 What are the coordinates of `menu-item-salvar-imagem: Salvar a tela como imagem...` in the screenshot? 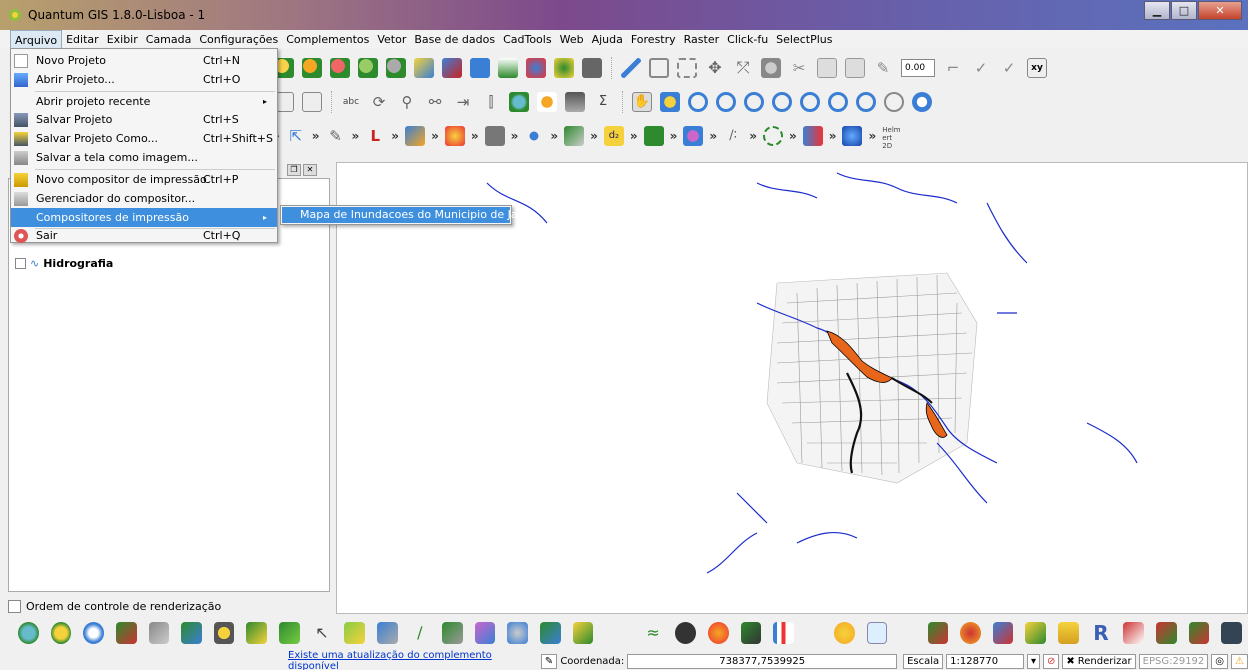 It's located at (144, 157).